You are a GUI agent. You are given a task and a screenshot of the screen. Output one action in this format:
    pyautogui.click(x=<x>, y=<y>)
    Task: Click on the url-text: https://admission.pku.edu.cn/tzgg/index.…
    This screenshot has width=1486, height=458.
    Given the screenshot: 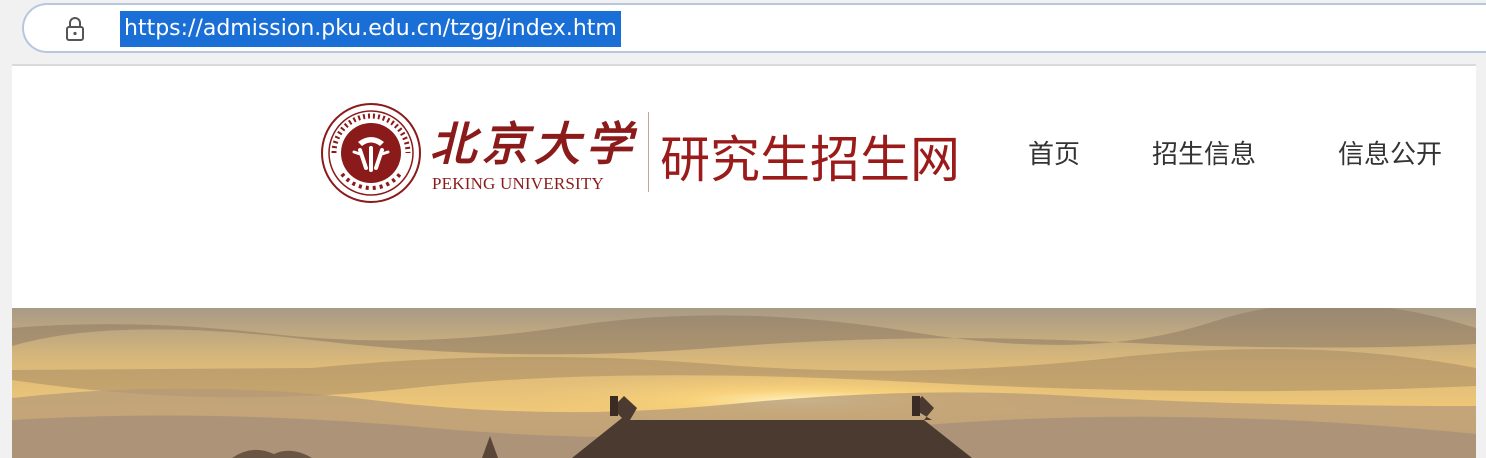 What is the action you would take?
    pyautogui.click(x=370, y=29)
    